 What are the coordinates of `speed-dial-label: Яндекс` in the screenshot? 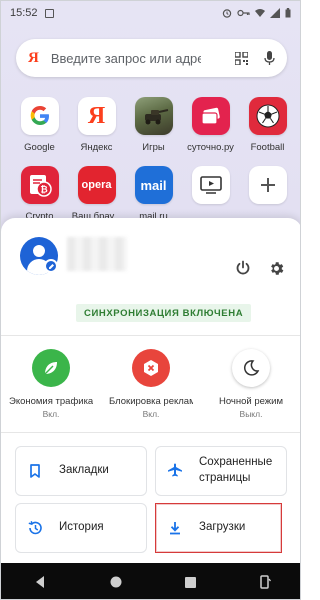 It's located at (96, 147).